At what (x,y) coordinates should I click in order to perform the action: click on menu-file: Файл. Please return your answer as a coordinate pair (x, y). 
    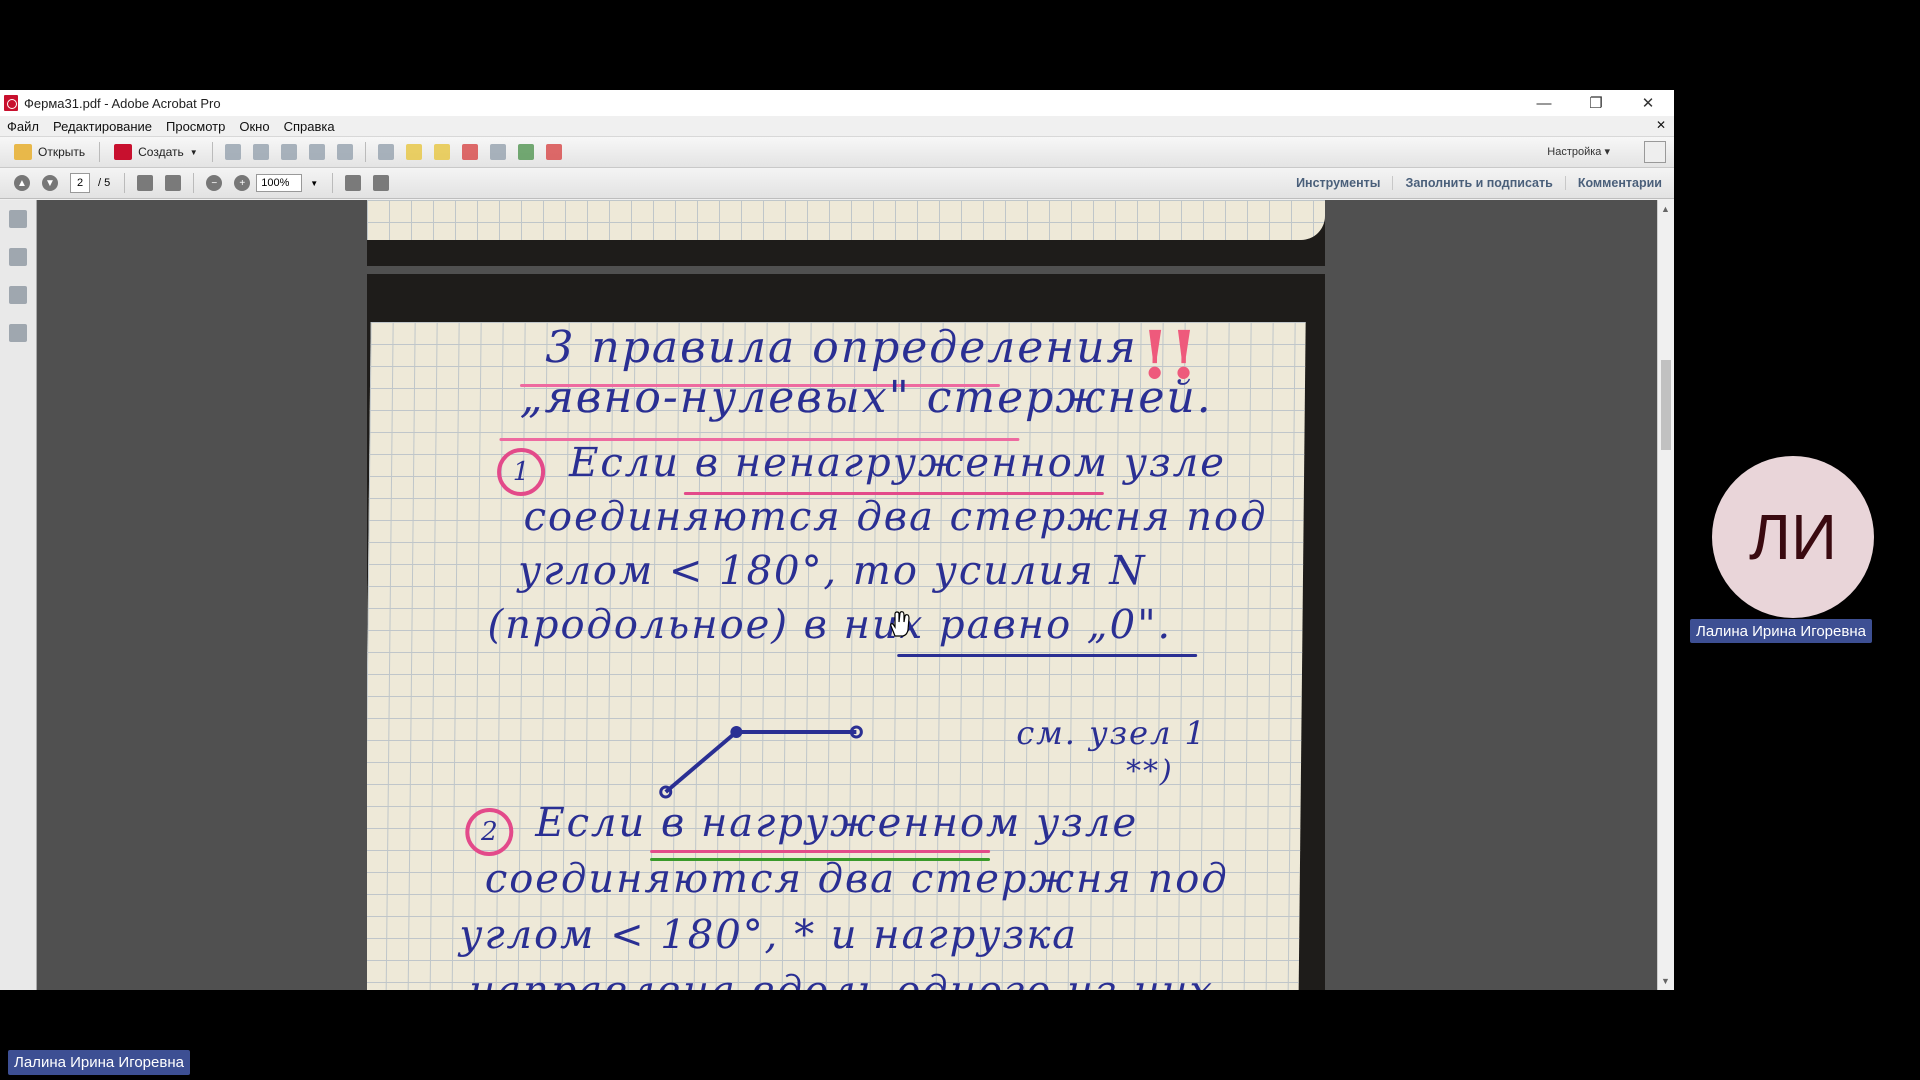
    Looking at the image, I should click on (23, 126).